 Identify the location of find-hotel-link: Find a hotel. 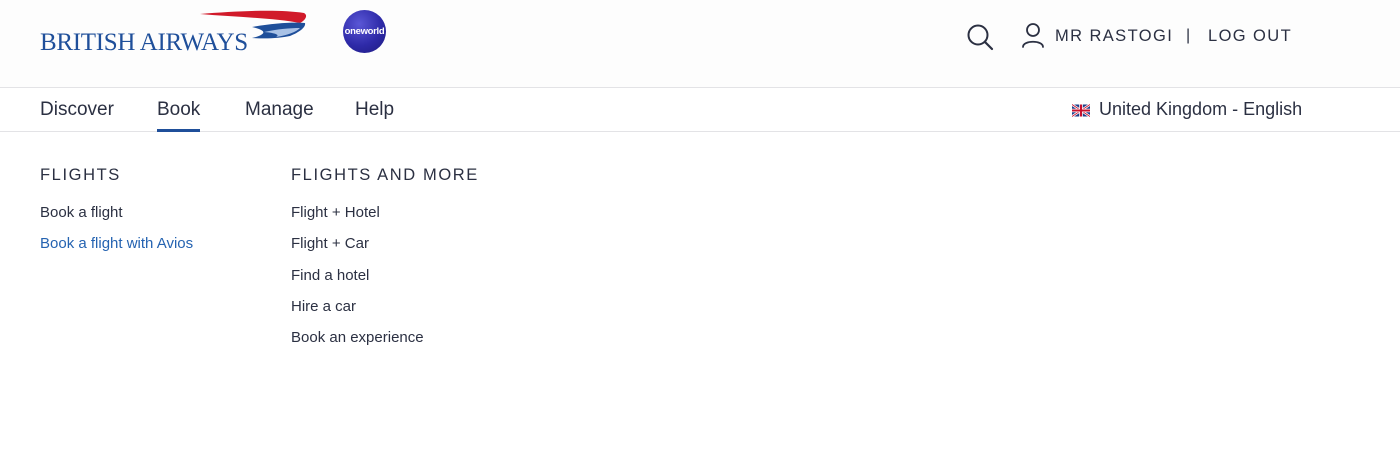
(385, 275).